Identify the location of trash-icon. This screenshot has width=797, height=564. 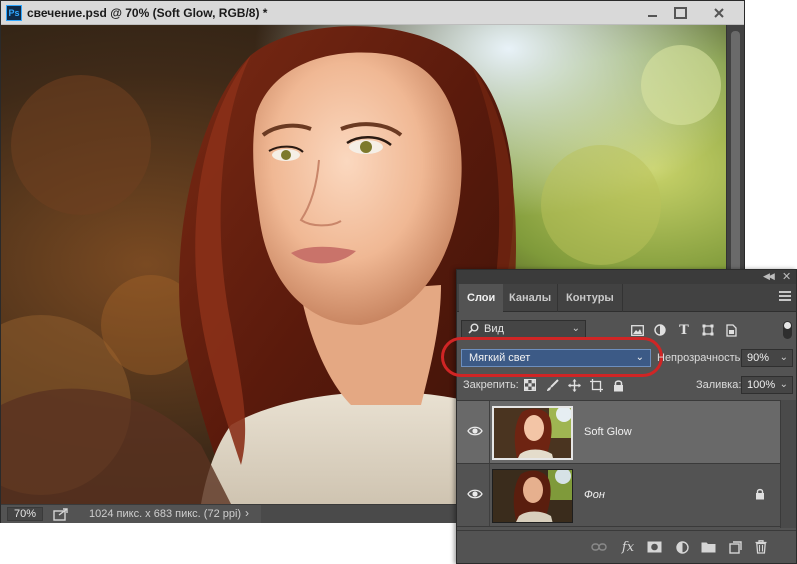
(761, 547).